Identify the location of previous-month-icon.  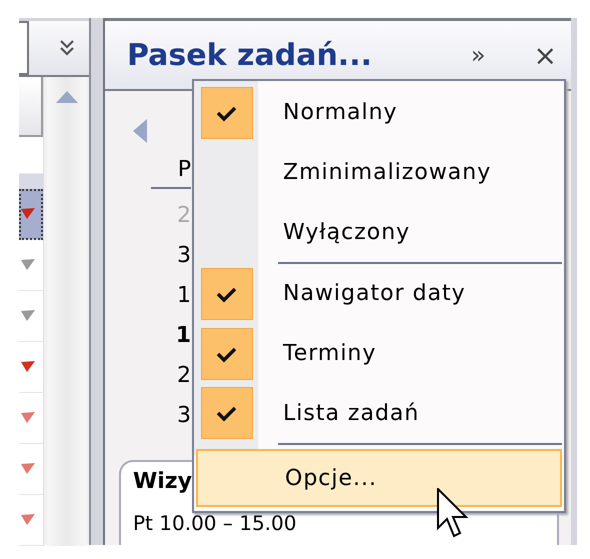
(140, 131).